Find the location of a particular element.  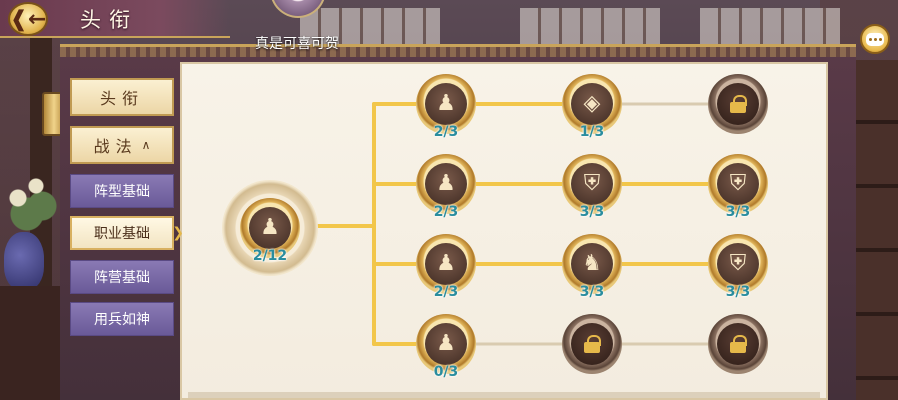

menu-item-tactics: 战法 ∧ is located at coordinates (122, 145).